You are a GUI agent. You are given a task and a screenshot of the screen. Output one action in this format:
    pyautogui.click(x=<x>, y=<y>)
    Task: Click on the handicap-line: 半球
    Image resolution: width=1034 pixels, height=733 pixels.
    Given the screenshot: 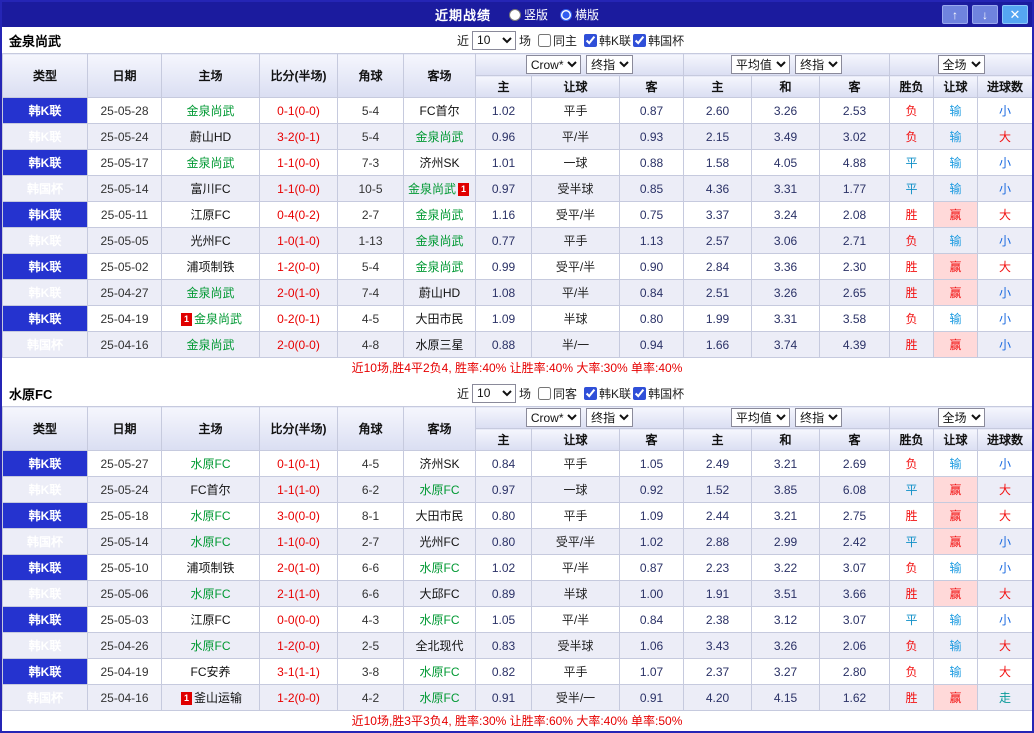 What is the action you would take?
    pyautogui.click(x=575, y=318)
    